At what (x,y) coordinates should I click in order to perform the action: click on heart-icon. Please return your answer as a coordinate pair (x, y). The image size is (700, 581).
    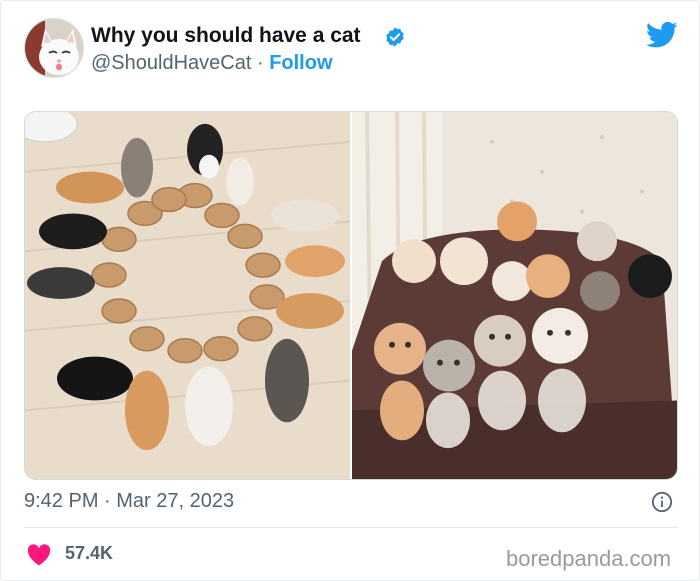
    Looking at the image, I should click on (39, 555).